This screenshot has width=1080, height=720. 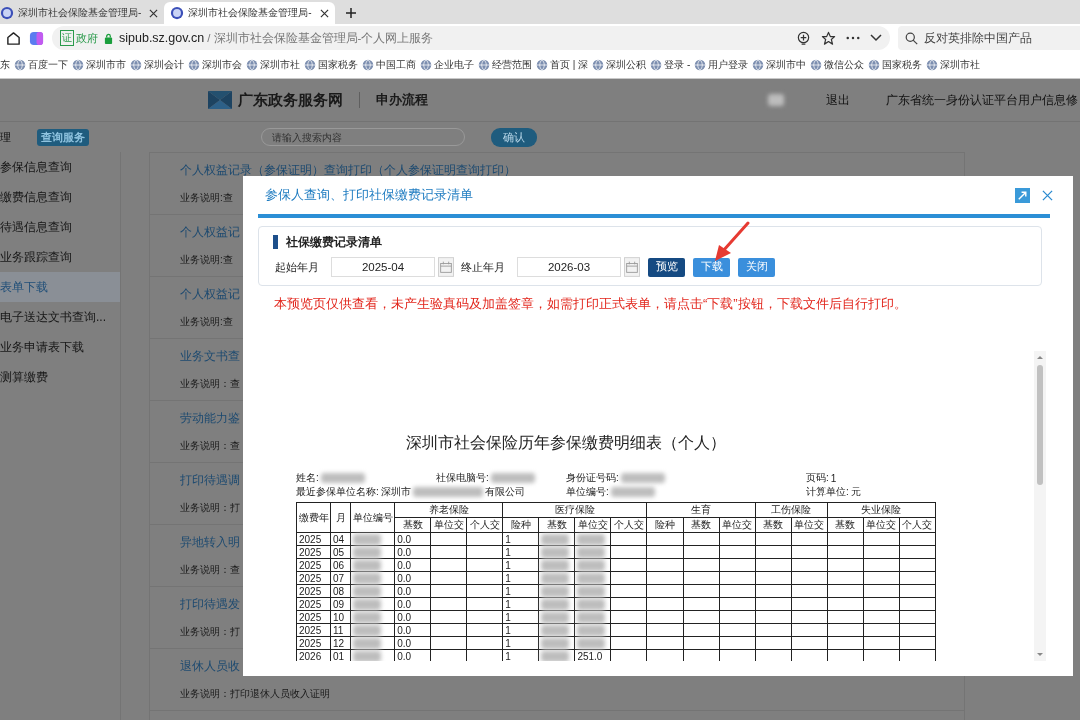 What do you see at coordinates (395, 492) in the screenshot?
I see `info-value: 深圳市` at bounding box center [395, 492].